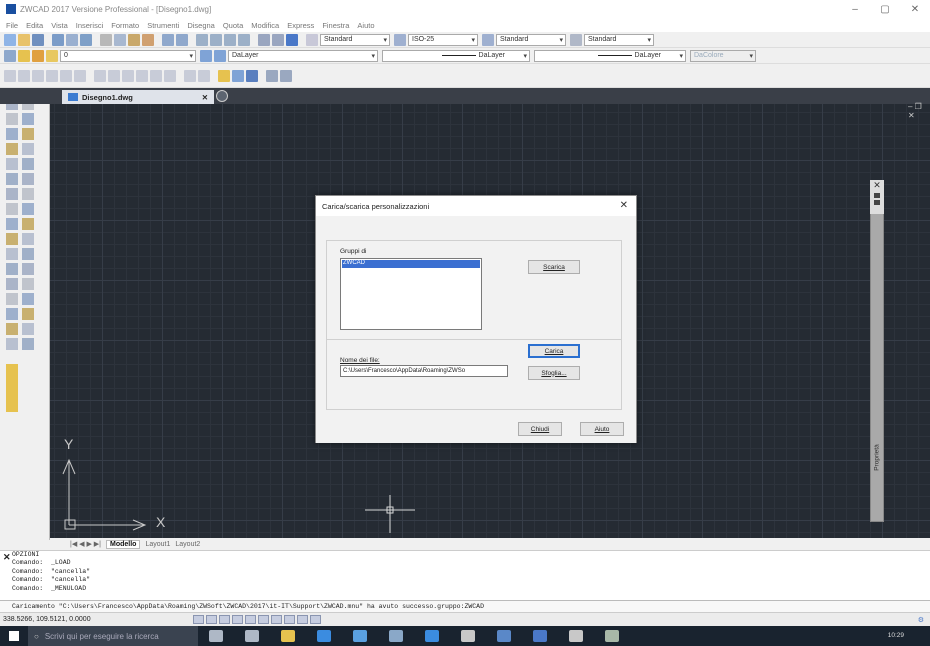 The image size is (930, 646). I want to click on menu-formato: Formato, so click(125, 25).